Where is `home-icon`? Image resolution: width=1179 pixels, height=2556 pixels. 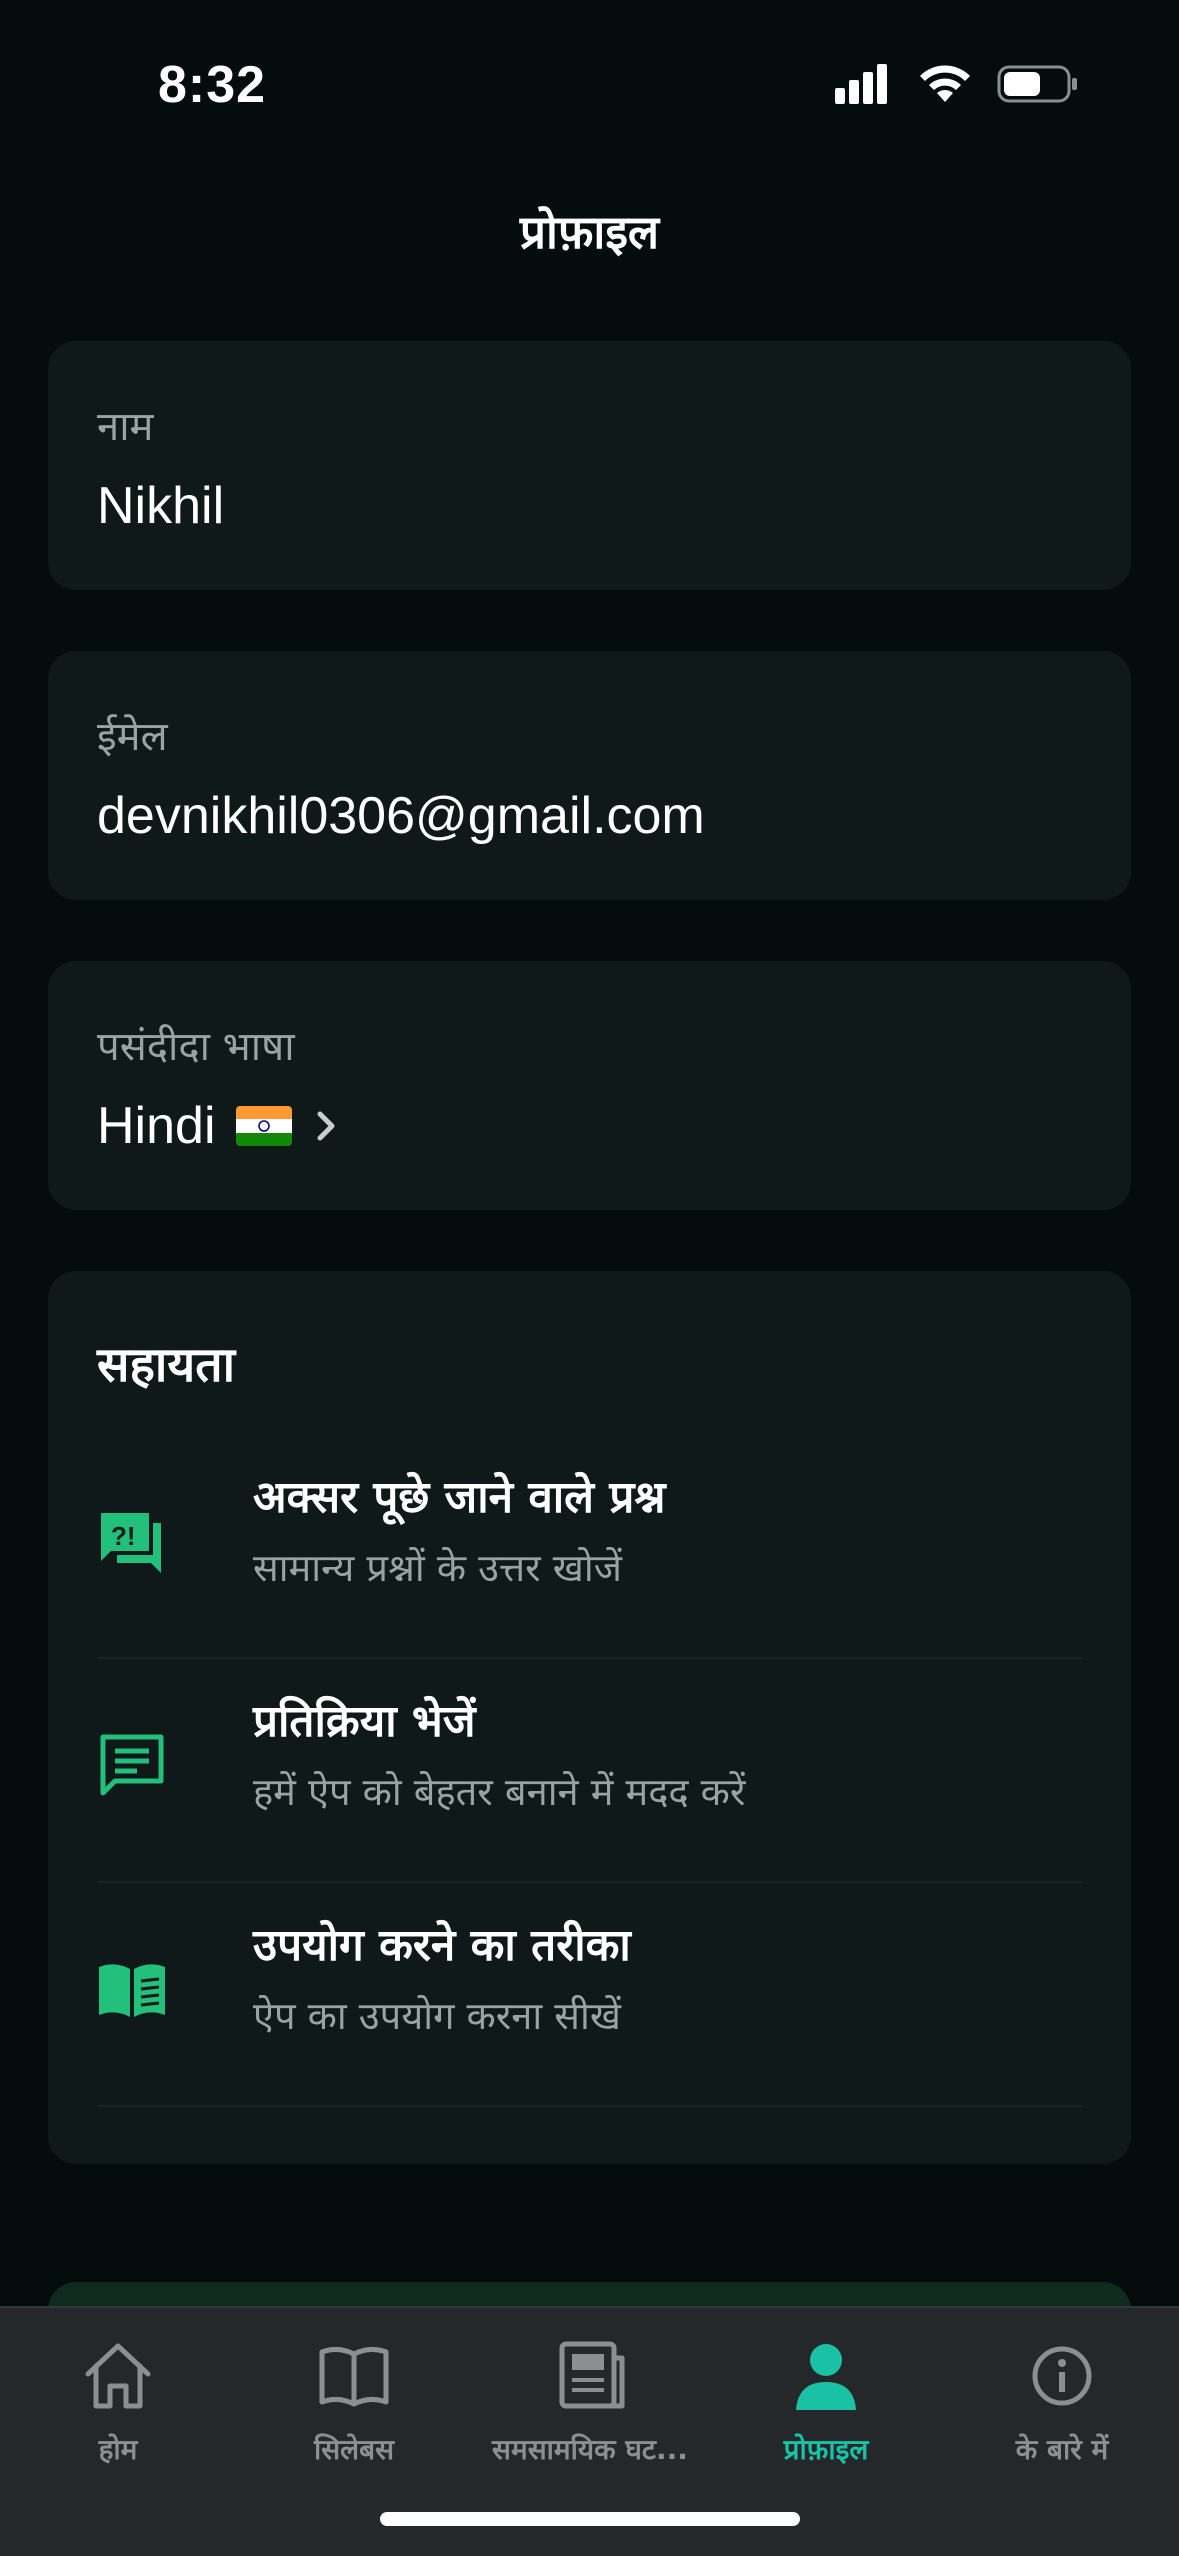
home-icon is located at coordinates (118, 2376).